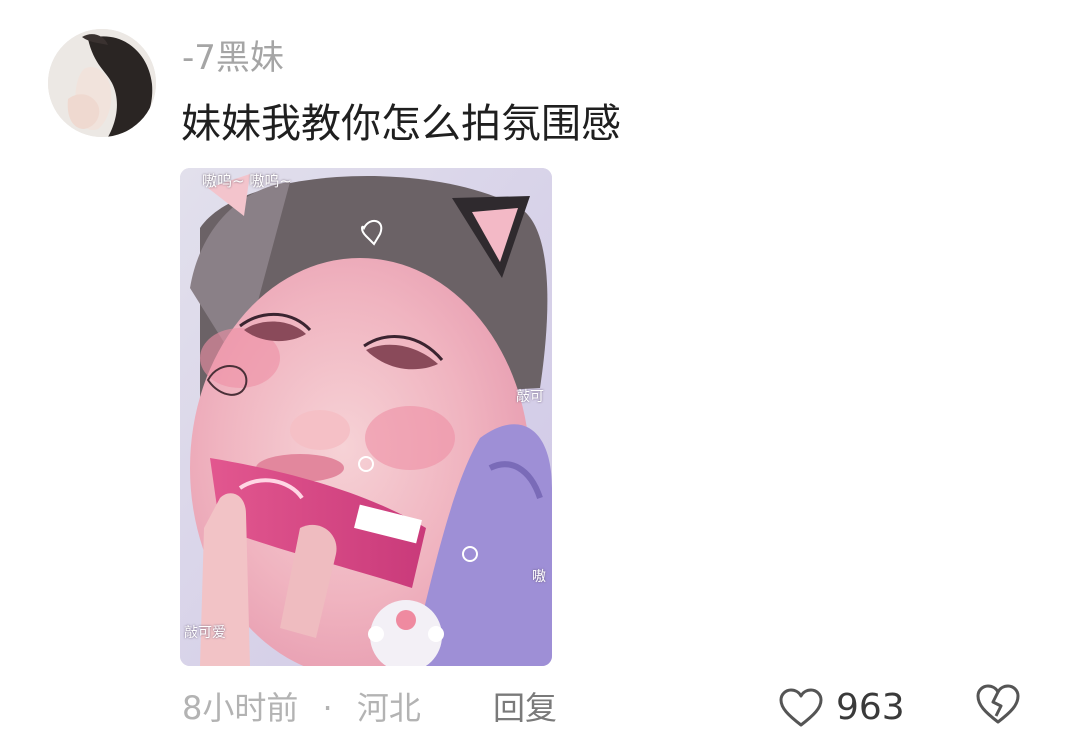  What do you see at coordinates (530, 397) in the screenshot?
I see `photo-sticker: 敲可` at bounding box center [530, 397].